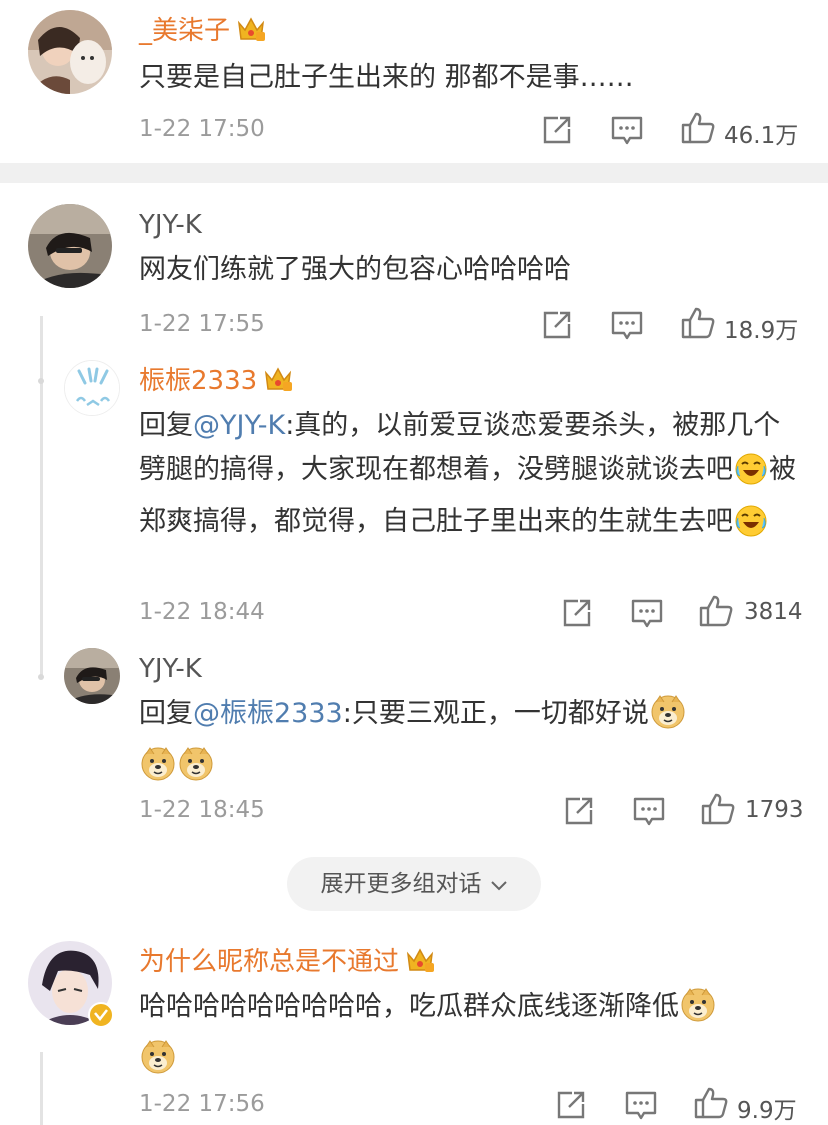  Describe the element at coordinates (202, 33) in the screenshot. I see `username: _美柒子` at that location.